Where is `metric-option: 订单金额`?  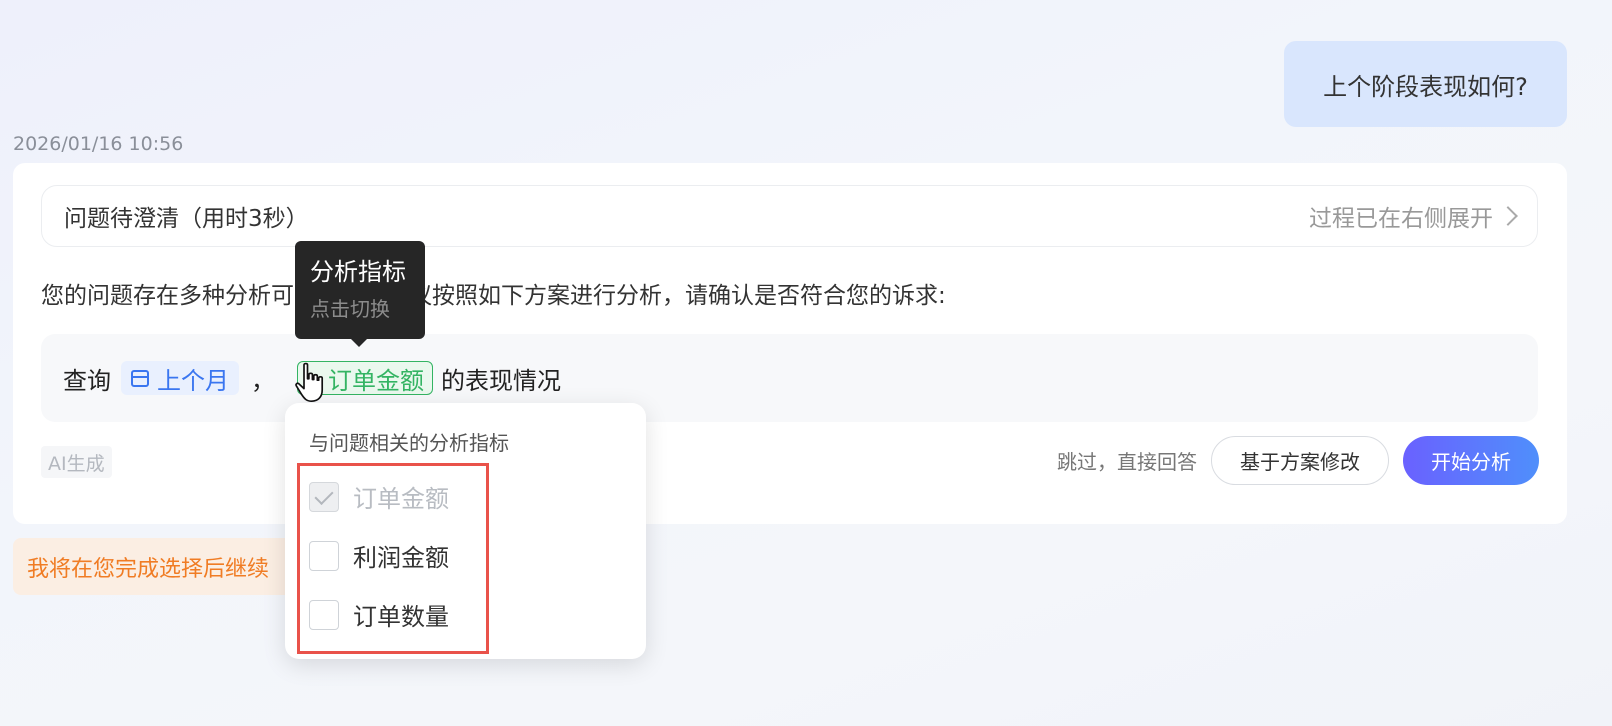 metric-option: 订单金额 is located at coordinates (379, 496).